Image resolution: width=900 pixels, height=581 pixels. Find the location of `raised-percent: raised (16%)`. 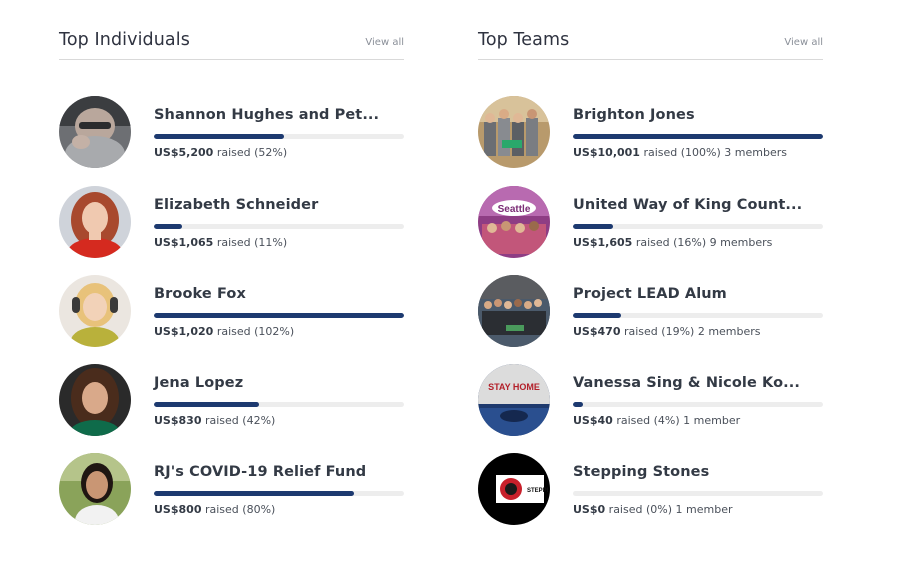

raised-percent: raised (16%) is located at coordinates (671, 242).